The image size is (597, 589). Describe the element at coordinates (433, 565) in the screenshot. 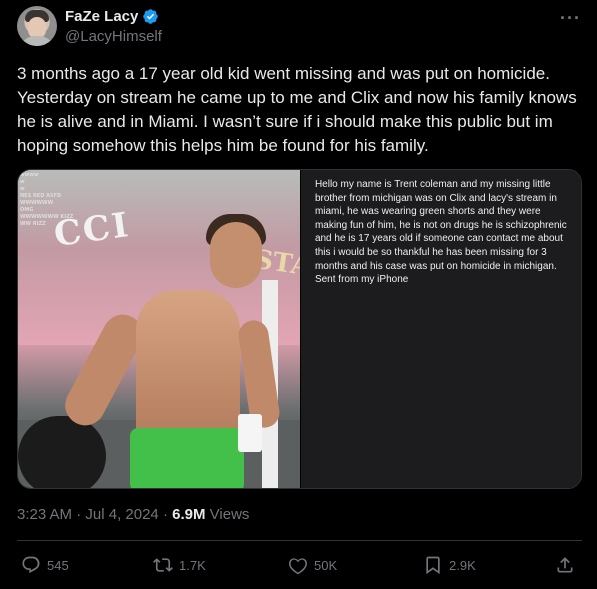

I see `bookmark-icon` at that location.